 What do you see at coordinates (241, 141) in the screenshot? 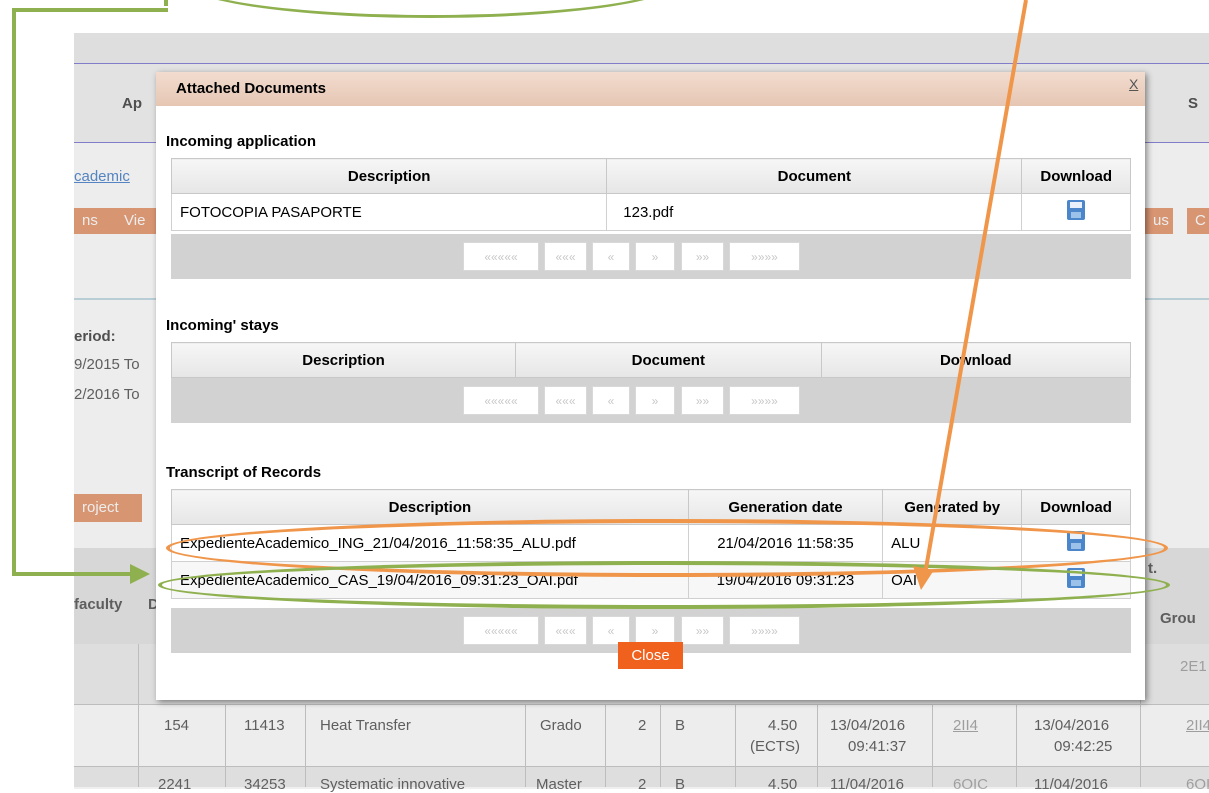
I see `section-title-application: Incoming application` at bounding box center [241, 141].